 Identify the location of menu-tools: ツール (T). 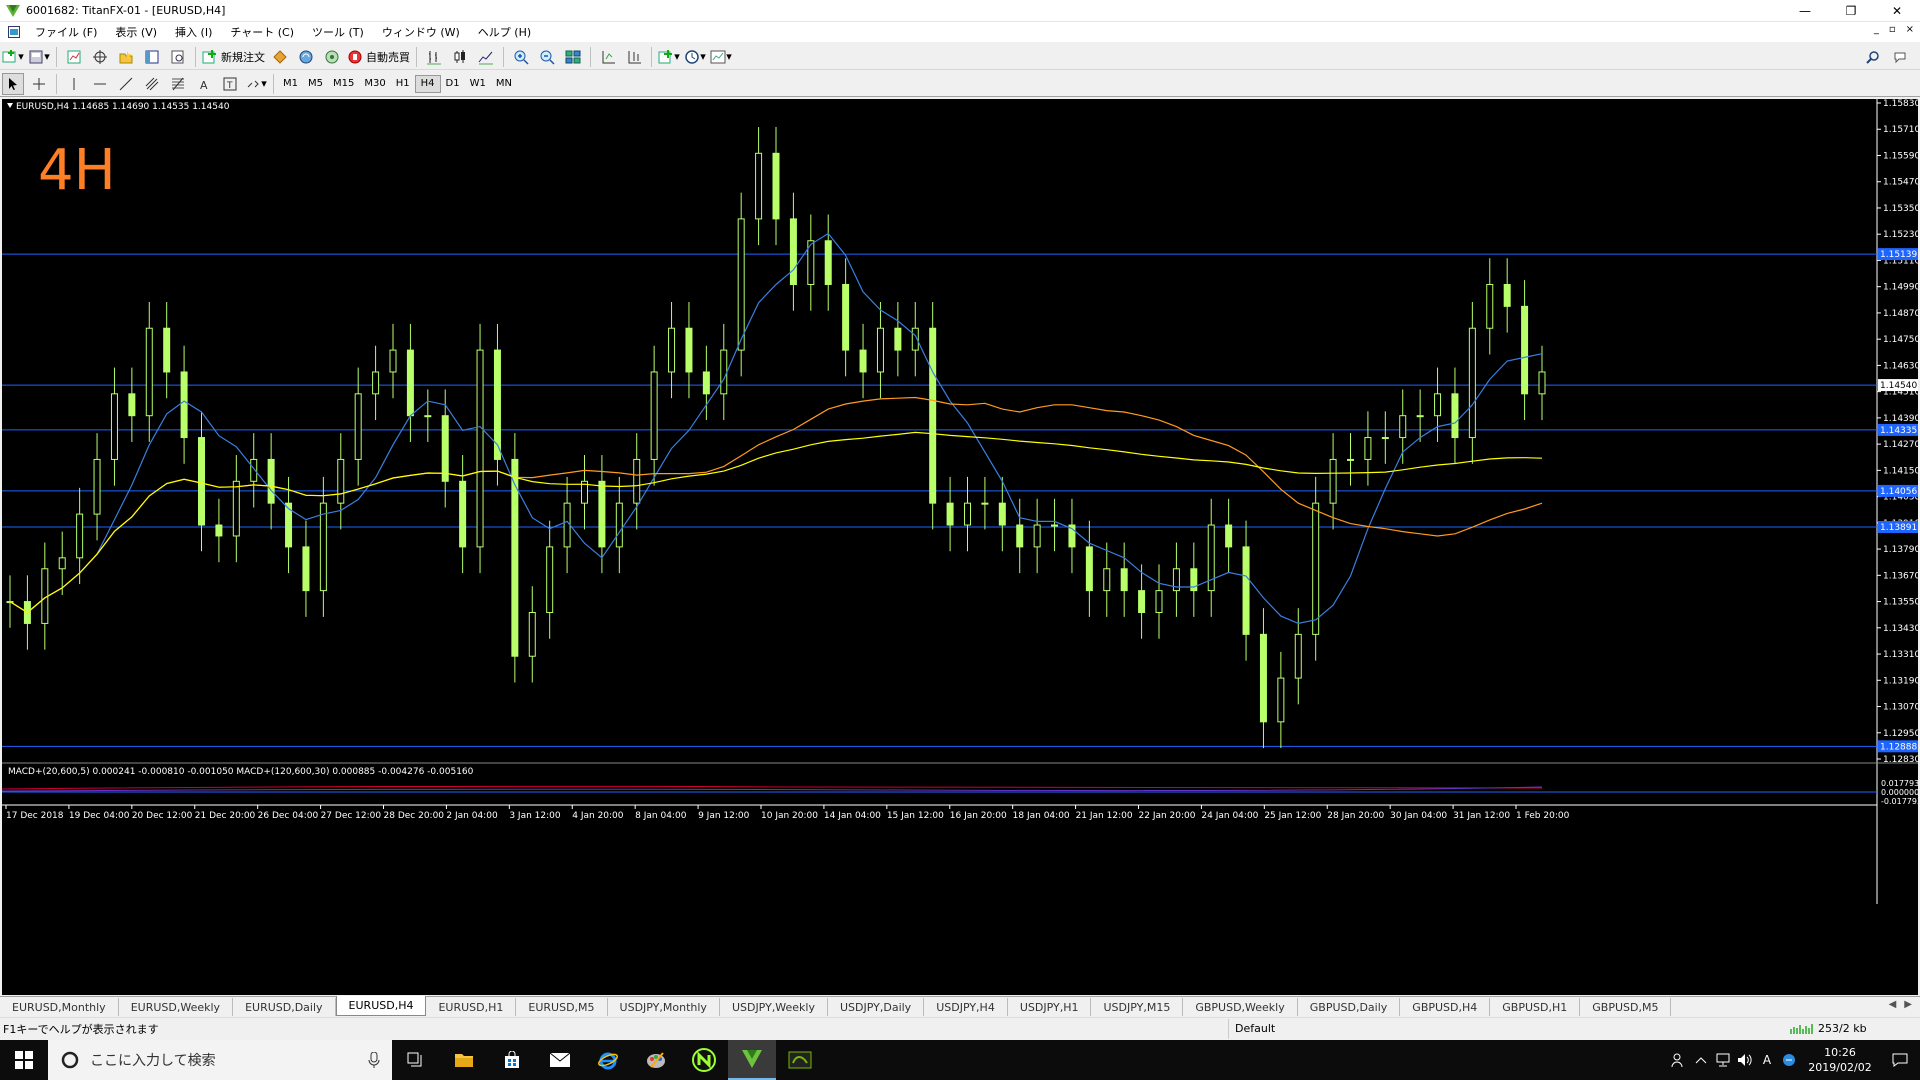
(338, 32).